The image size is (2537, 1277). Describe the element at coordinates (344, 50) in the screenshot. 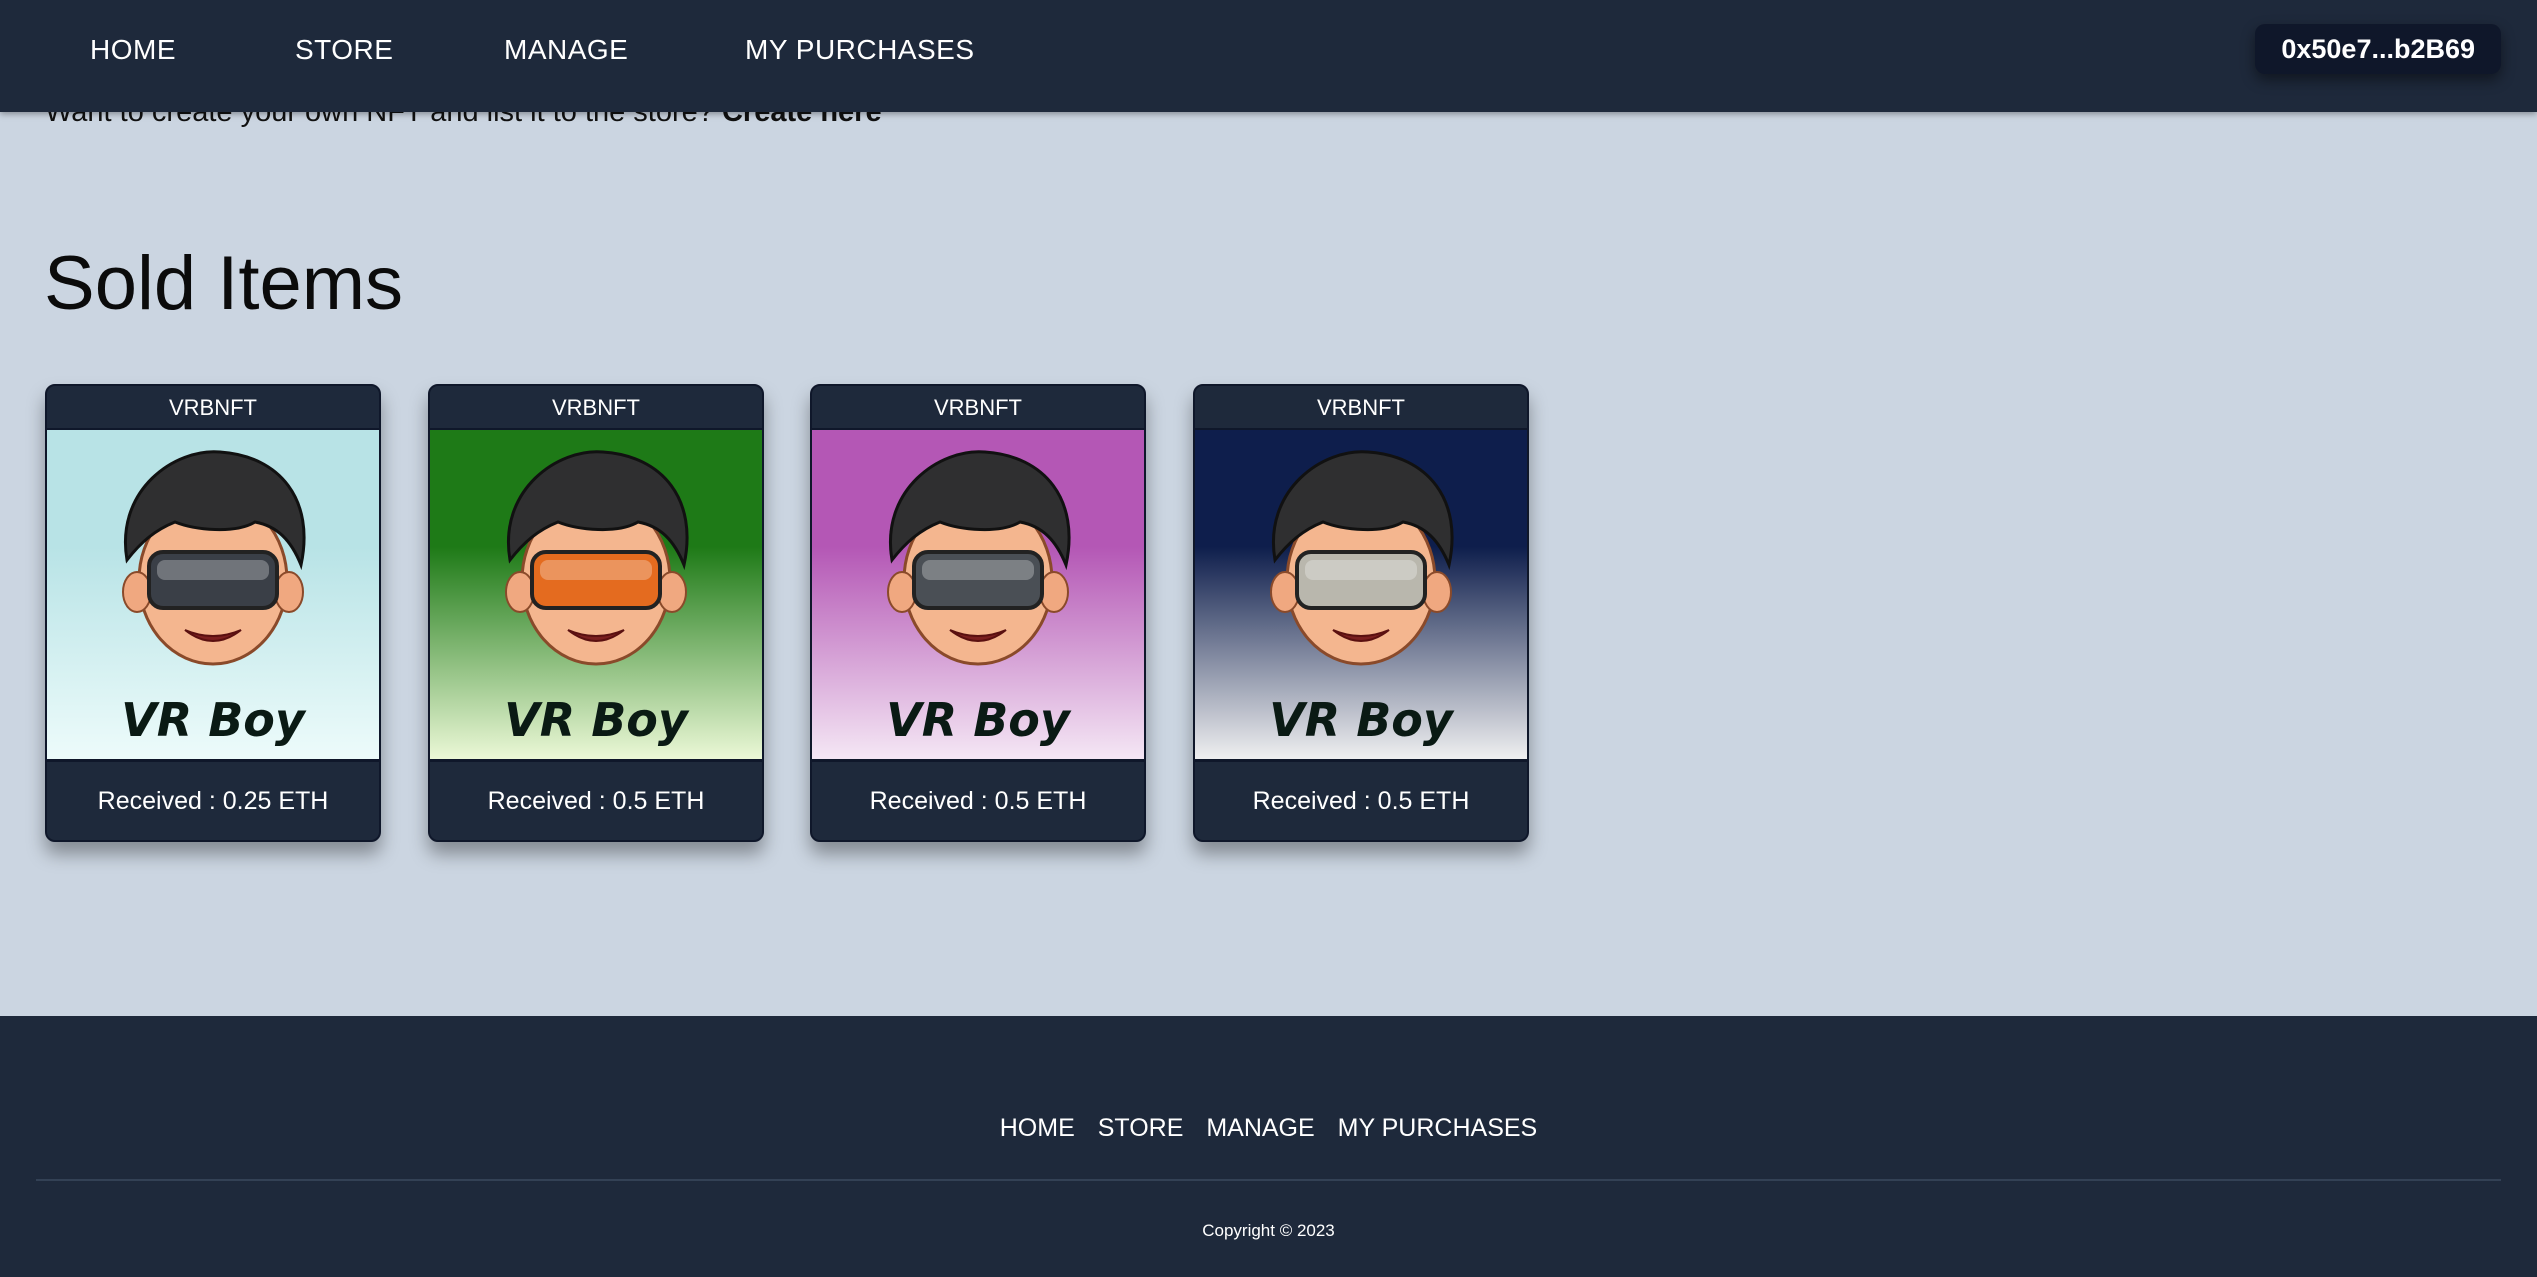

I see `nav-store-link: STORE` at that location.